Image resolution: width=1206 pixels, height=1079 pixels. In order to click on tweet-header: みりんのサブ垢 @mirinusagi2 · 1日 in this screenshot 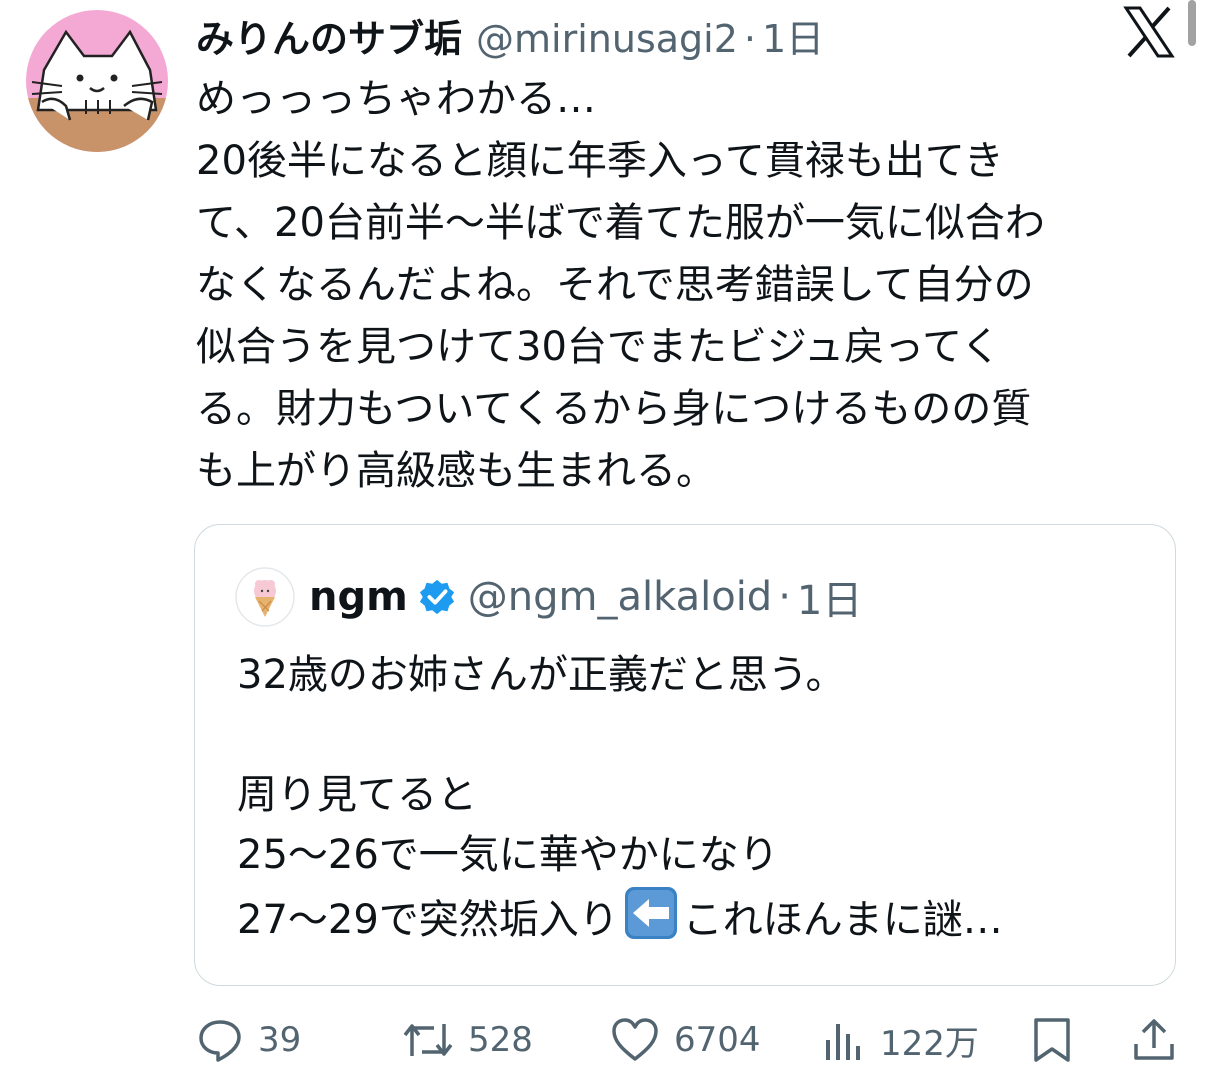, I will do `click(510, 35)`.